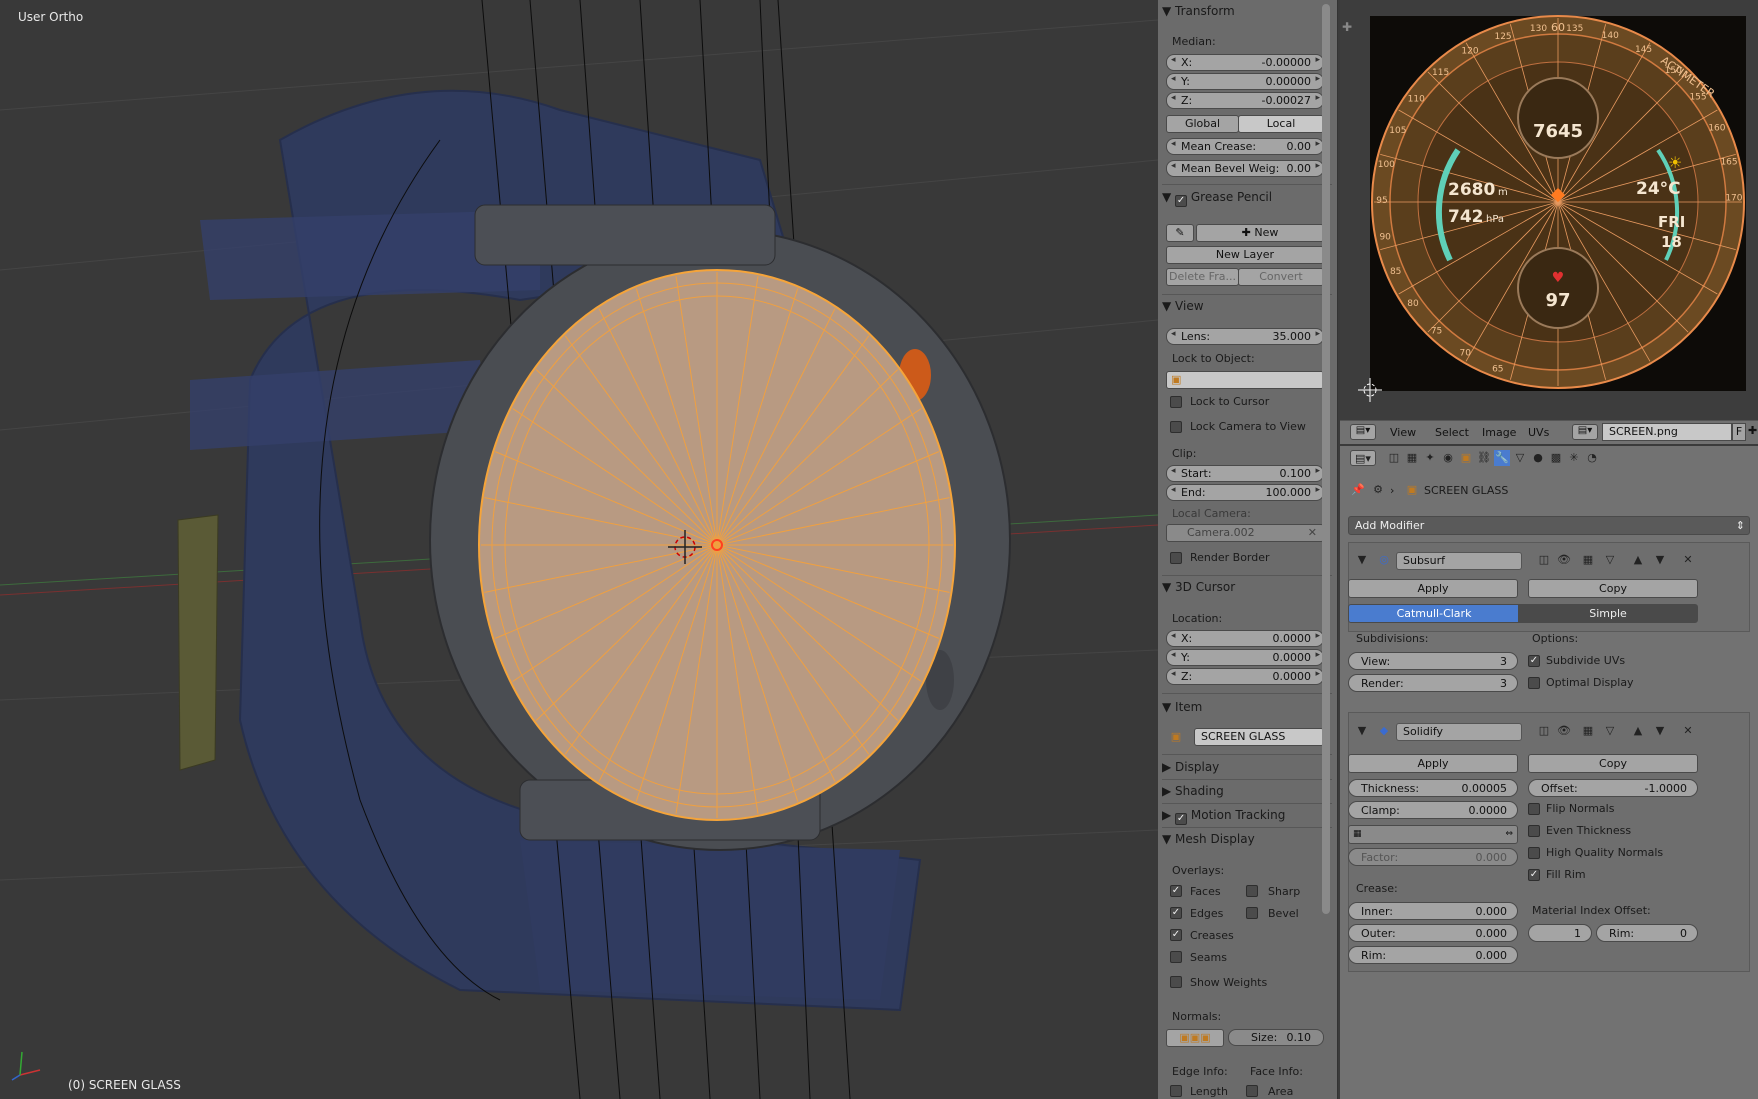 The height and width of the screenshot is (1099, 1758). What do you see at coordinates (1358, 490) in the screenshot?
I see `pin-icon: 📌` at bounding box center [1358, 490].